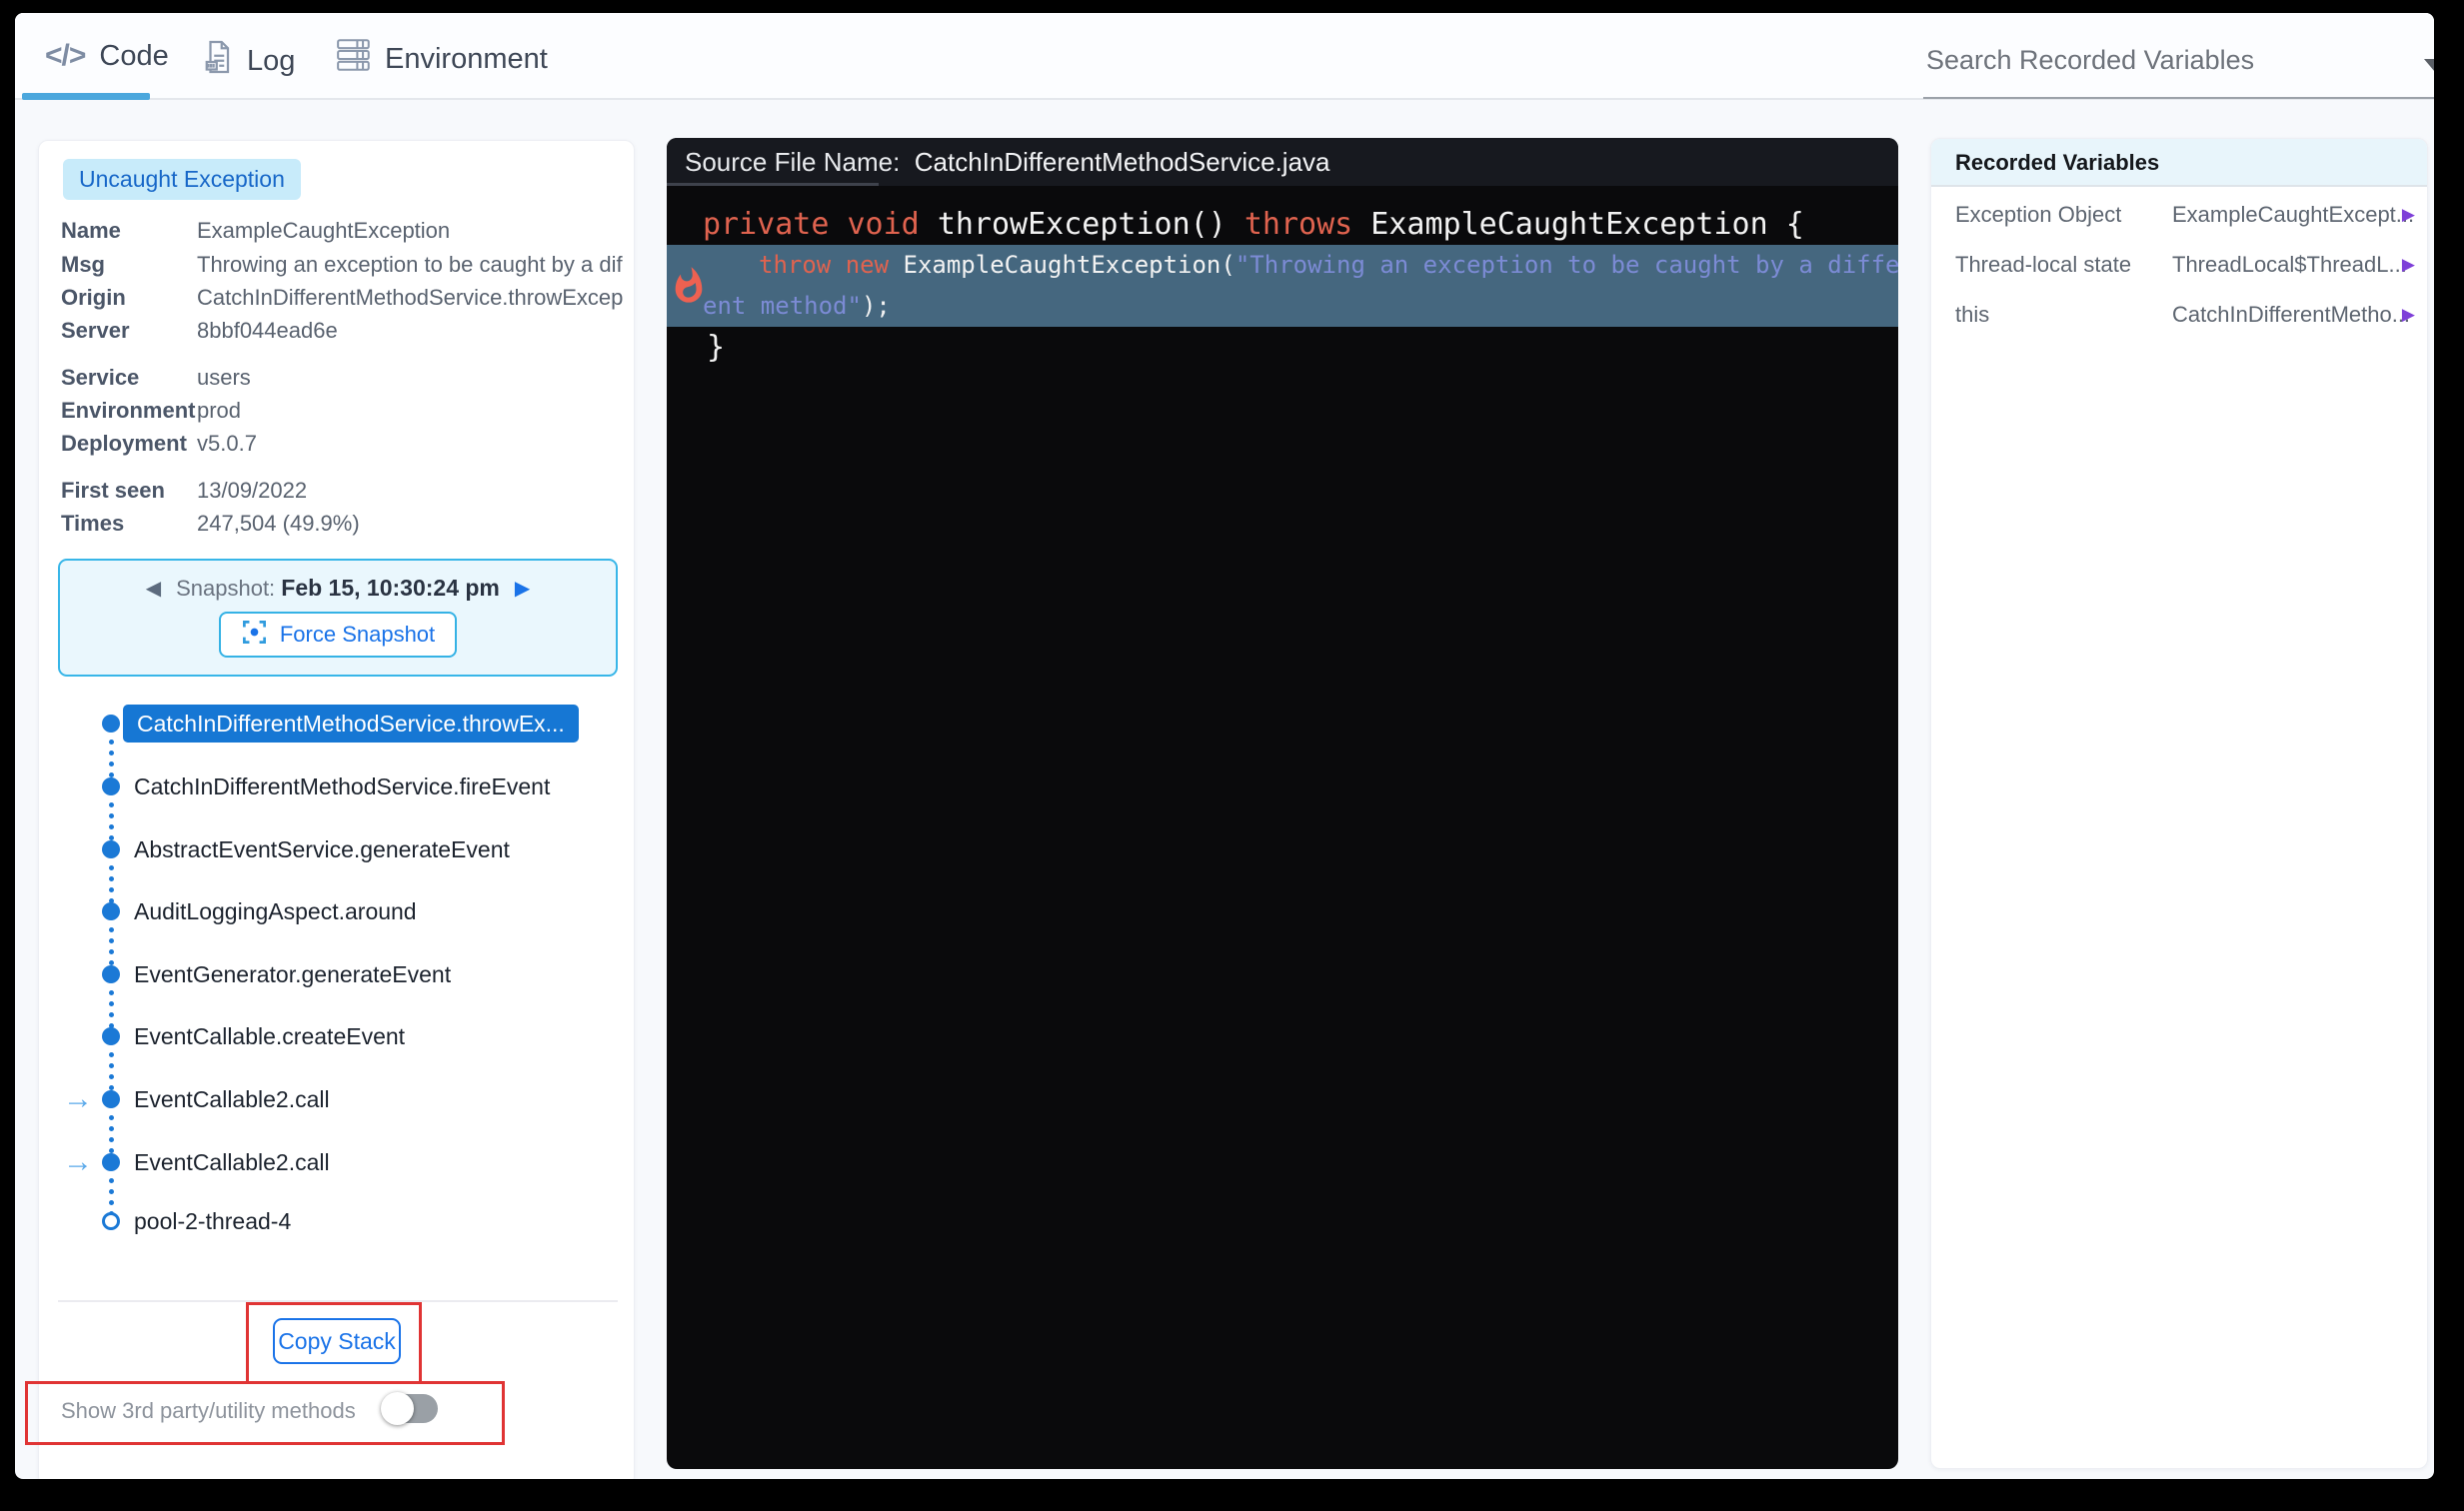 This screenshot has width=2464, height=1511. I want to click on code-text: }, so click(716, 347).